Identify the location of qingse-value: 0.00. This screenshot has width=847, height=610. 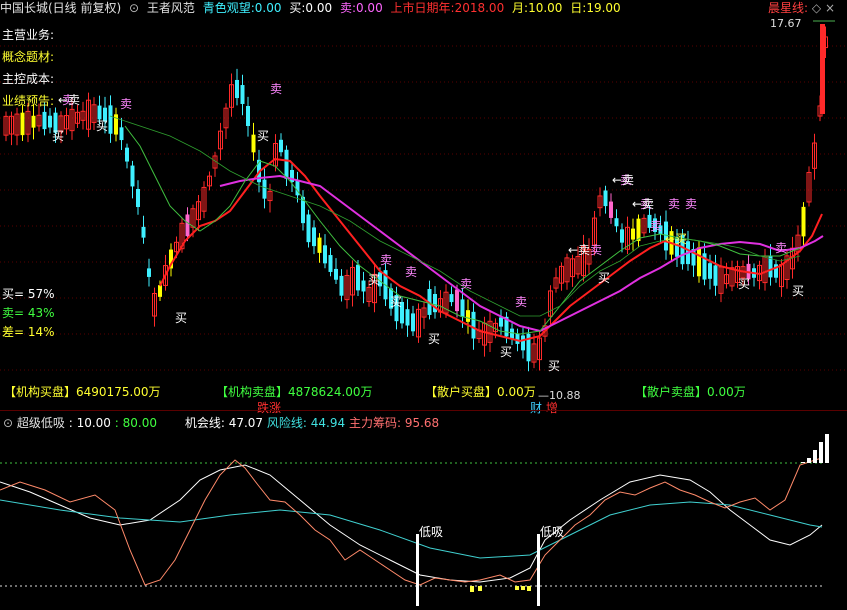
(268, 8).